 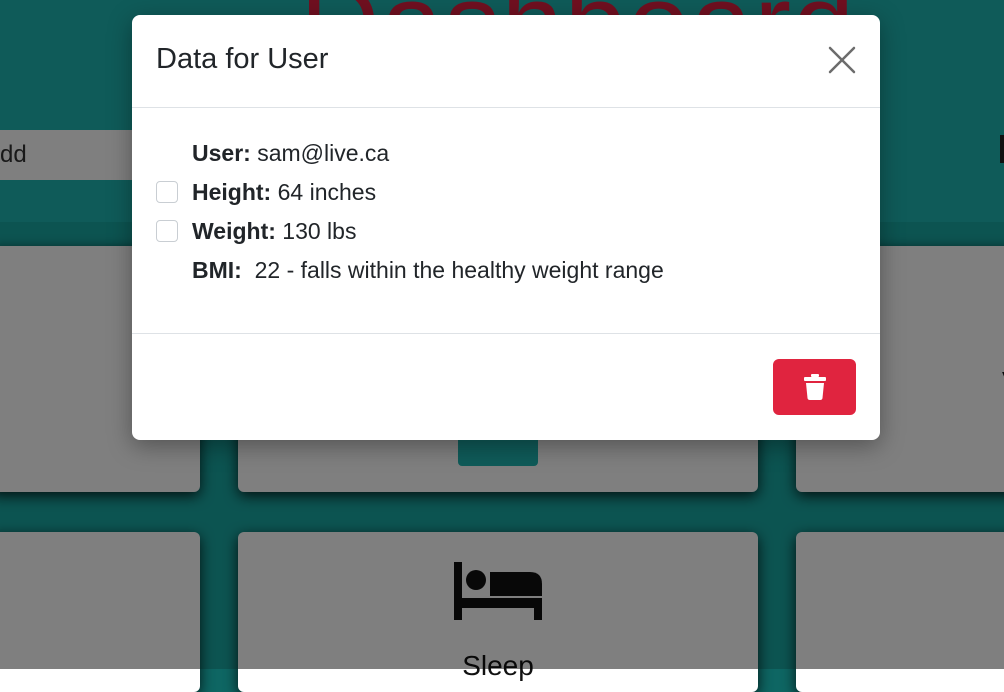 I want to click on height-label: Height:, so click(x=232, y=192).